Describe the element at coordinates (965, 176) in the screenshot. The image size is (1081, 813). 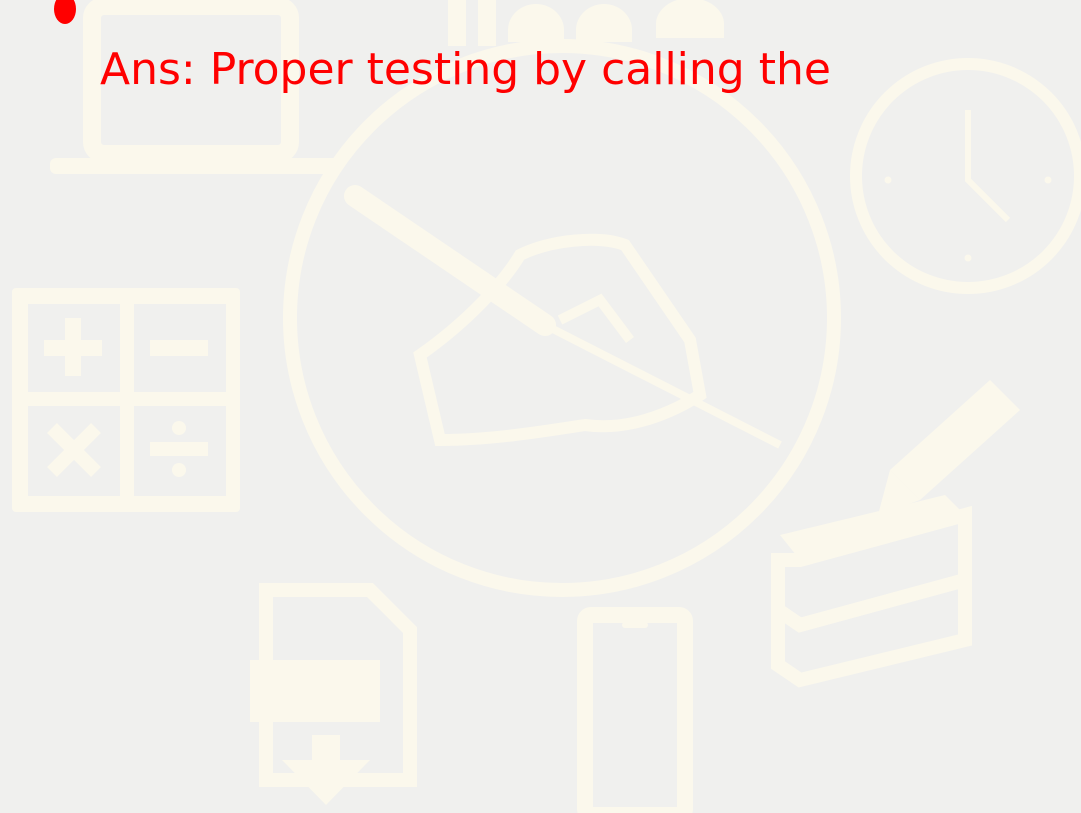
I see `clock-icon` at that location.